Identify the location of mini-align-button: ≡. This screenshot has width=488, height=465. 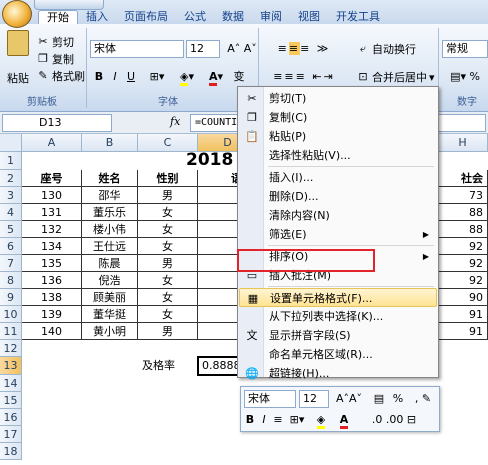
(278, 420).